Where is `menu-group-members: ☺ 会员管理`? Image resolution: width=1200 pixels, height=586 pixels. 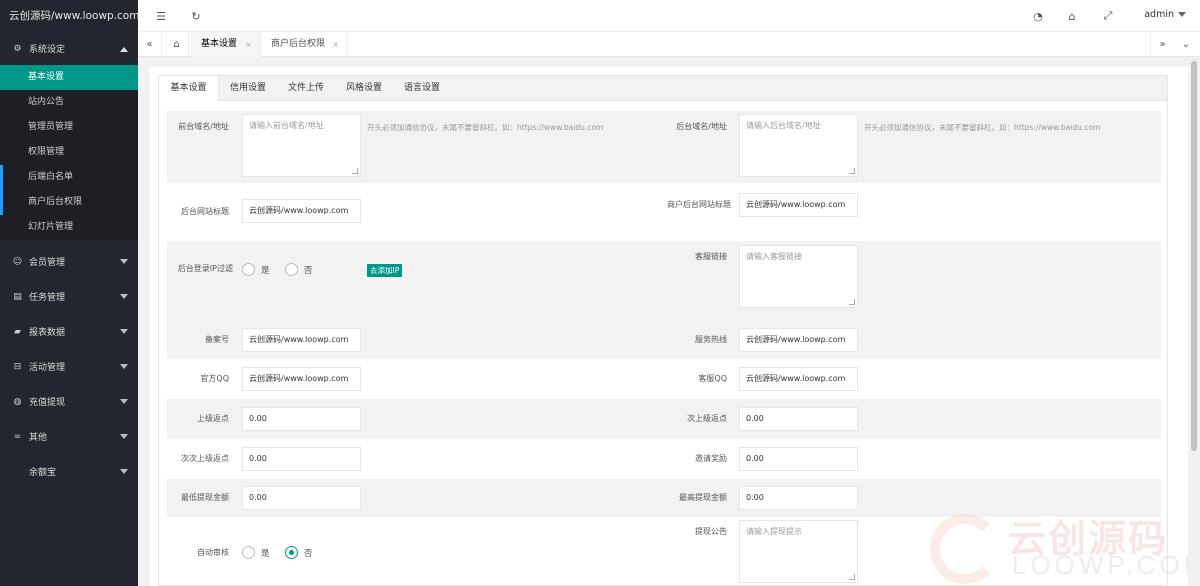 menu-group-members: ☺ 会员管理 is located at coordinates (69, 261).